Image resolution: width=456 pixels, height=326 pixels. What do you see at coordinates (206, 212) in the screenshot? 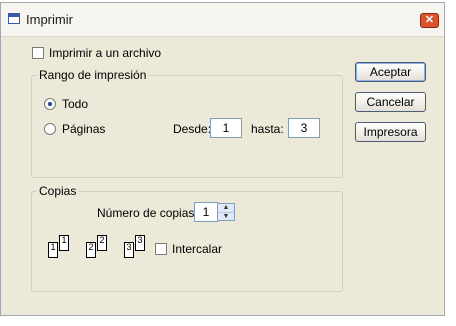
I see `copies-count-input: 1` at bounding box center [206, 212].